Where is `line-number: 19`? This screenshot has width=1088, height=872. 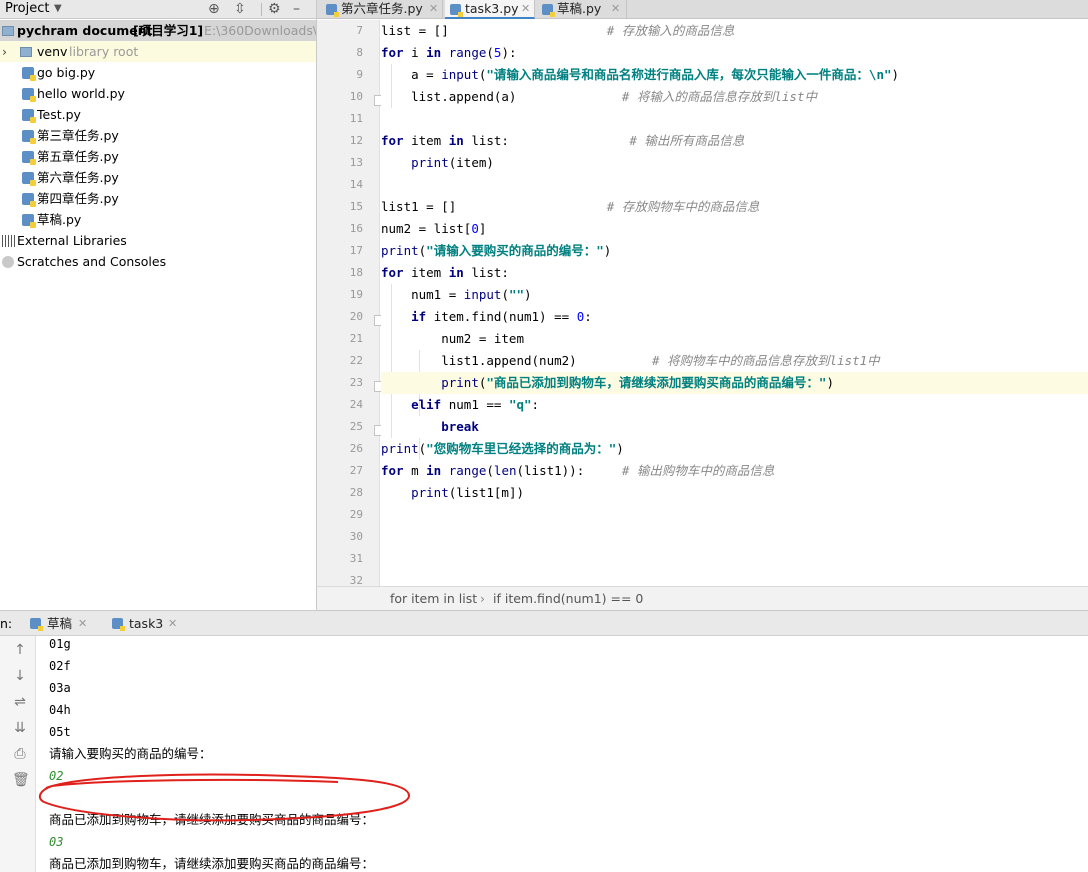
line-number: 19 is located at coordinates (356, 294).